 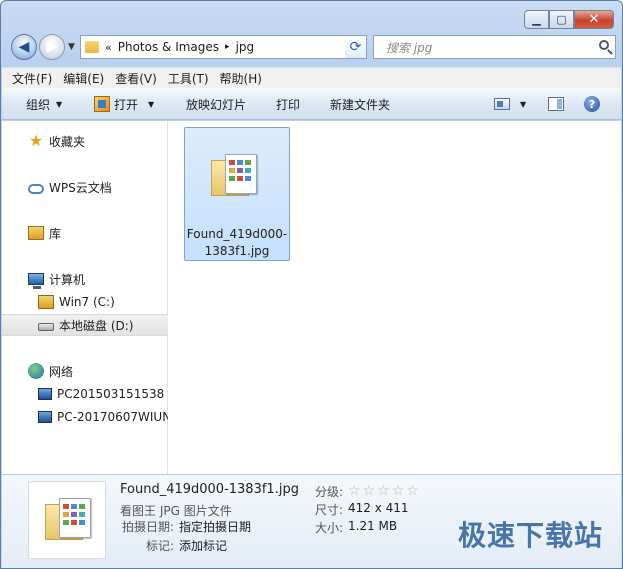 I want to click on preview-pane-icon, so click(x=556, y=104).